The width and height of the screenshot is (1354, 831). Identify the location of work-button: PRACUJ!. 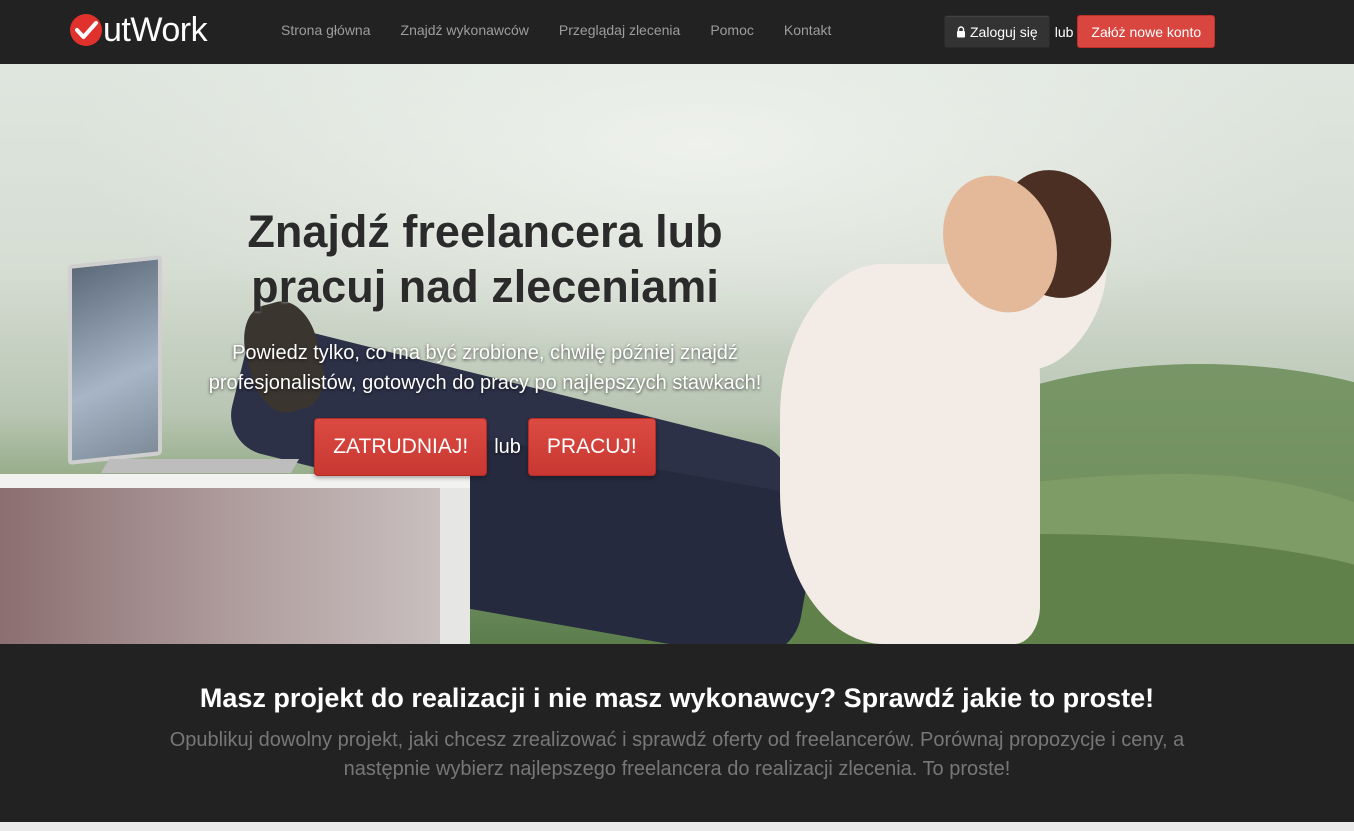
(591, 447).